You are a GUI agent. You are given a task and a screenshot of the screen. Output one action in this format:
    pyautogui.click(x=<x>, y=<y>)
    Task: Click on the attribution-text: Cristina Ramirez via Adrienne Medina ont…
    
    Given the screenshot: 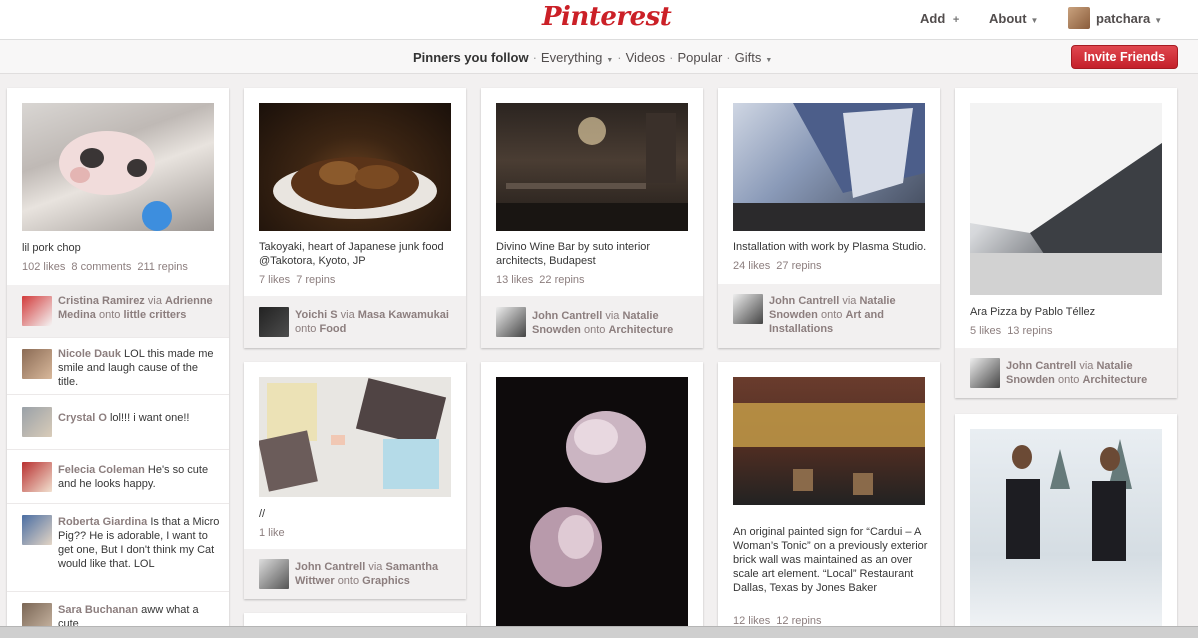 What is the action you would take?
    pyautogui.click(x=139, y=308)
    